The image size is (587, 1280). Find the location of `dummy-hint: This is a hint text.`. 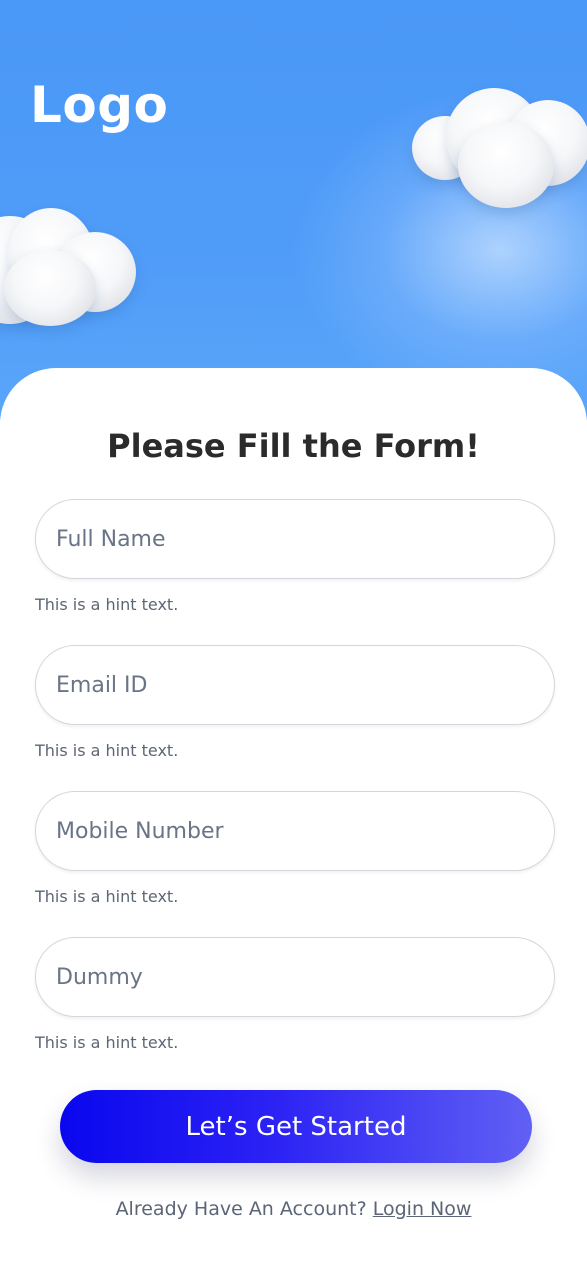

dummy-hint: This is a hint text. is located at coordinates (107, 1042).